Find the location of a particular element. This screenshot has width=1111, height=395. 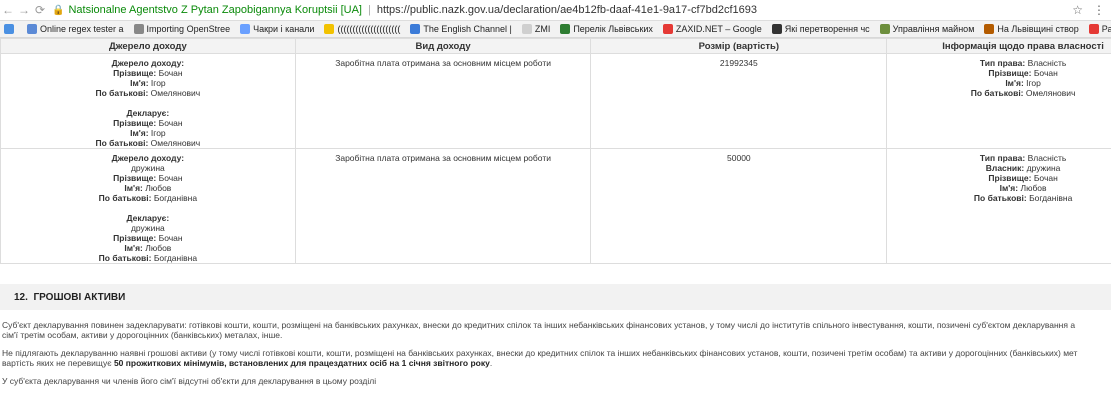

income-amount-cell: 21992345 is located at coordinates (739, 101).